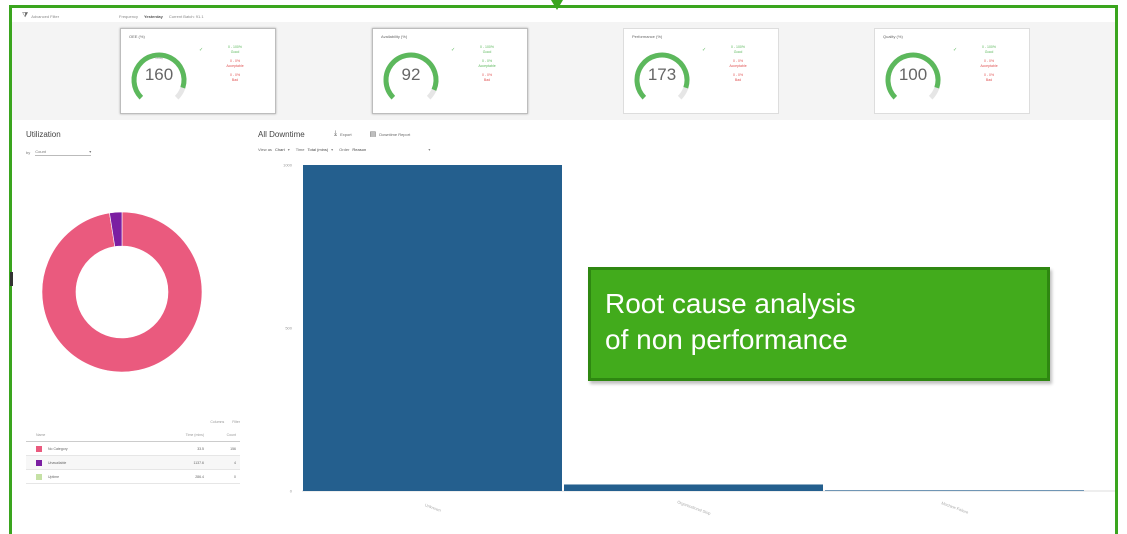  I want to click on callout-line-1: Root cause analysis, so click(730, 303).